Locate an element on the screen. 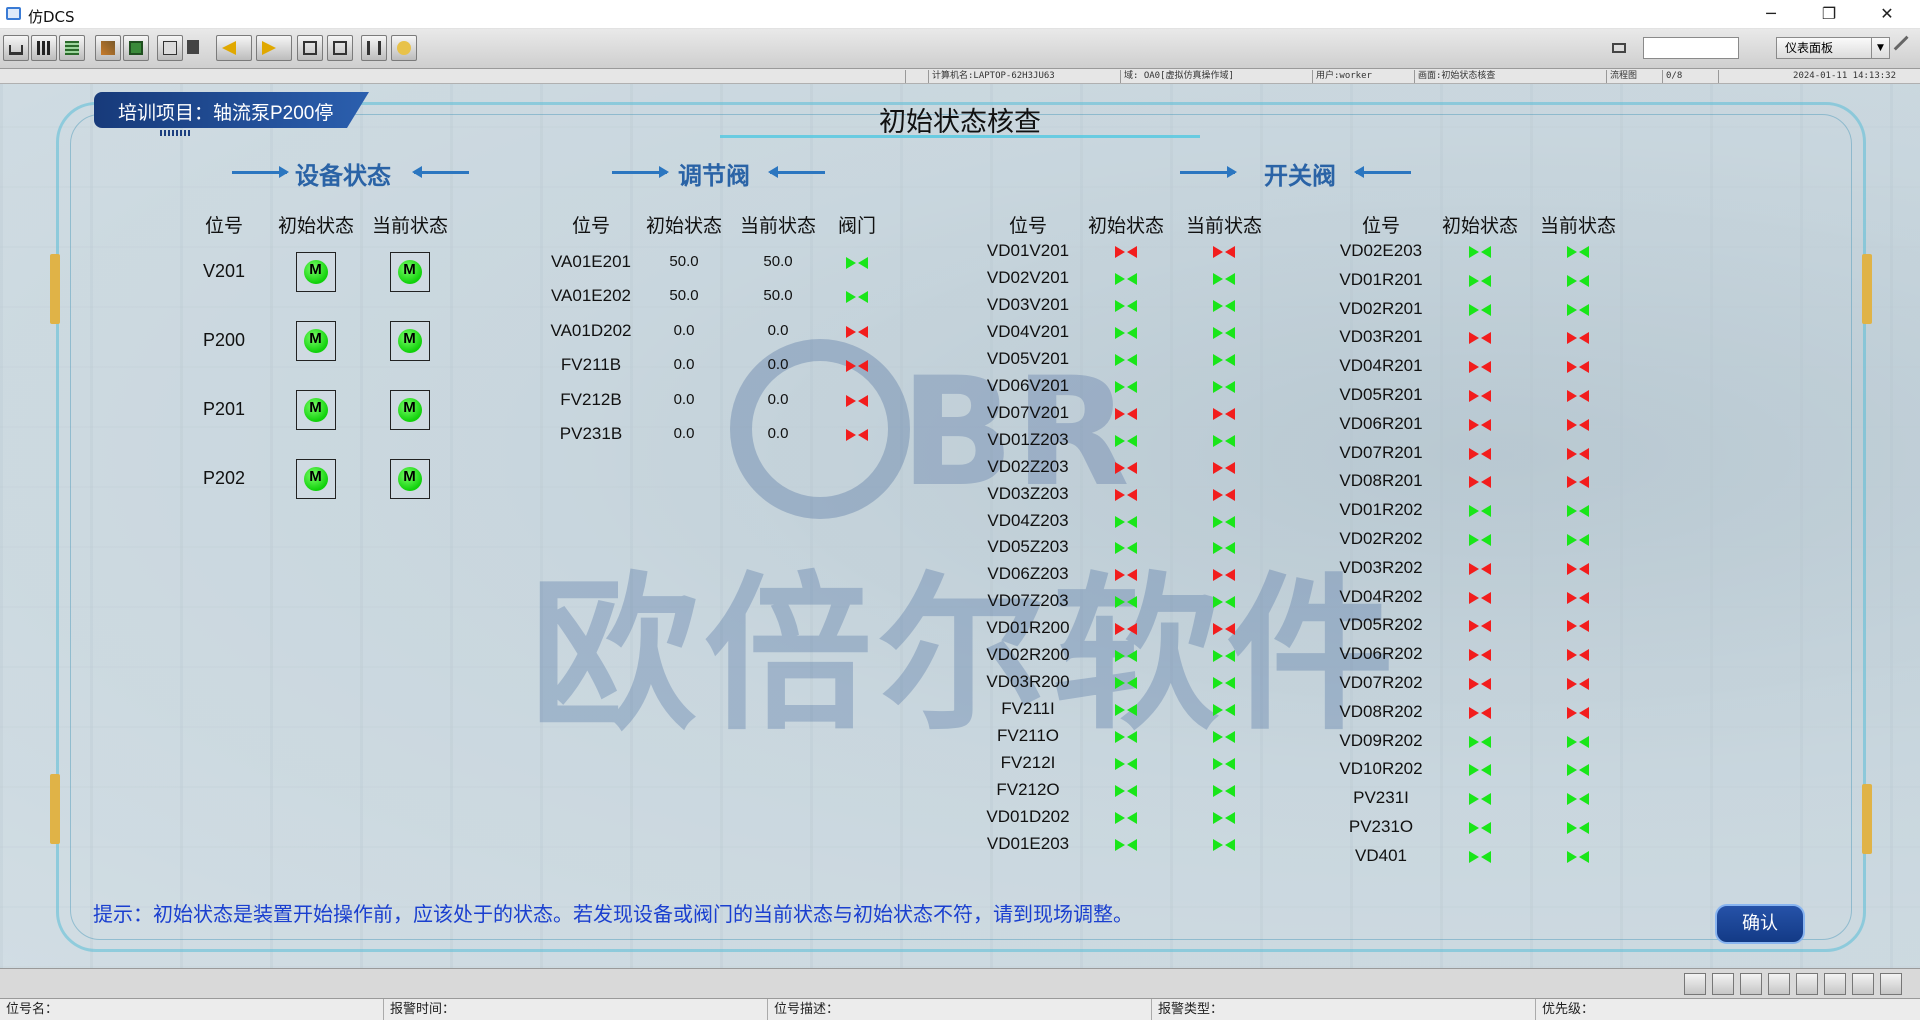  page-down-icon is located at coordinates (340, 48).